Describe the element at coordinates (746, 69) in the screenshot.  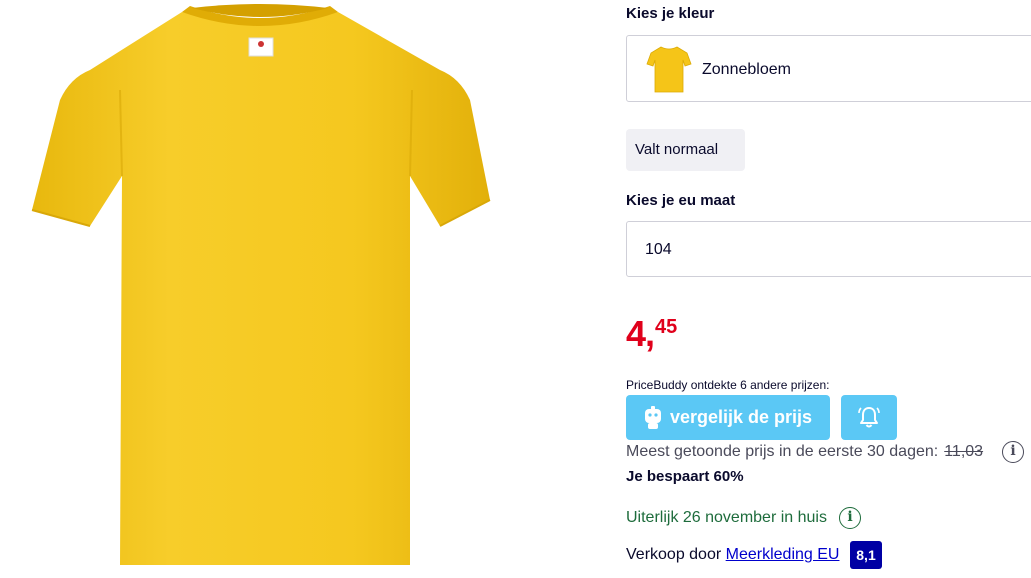
I see `selected-color-label: Zonnebloem` at that location.